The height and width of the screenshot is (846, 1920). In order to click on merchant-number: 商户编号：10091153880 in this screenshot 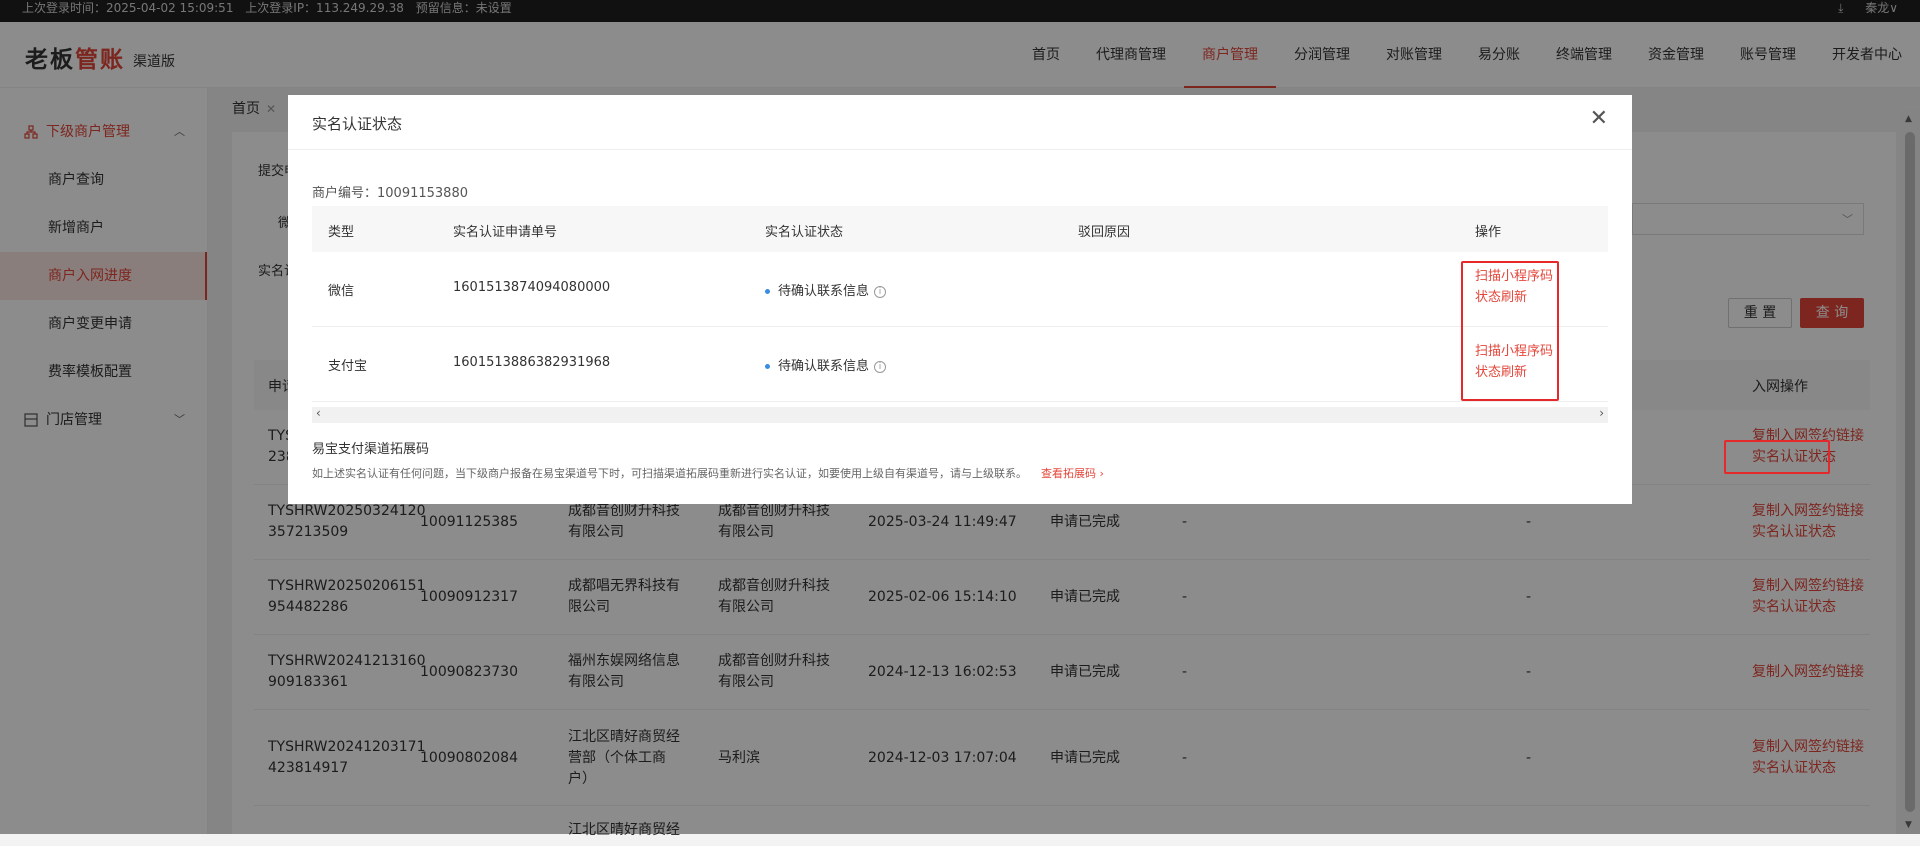, I will do `click(390, 193)`.